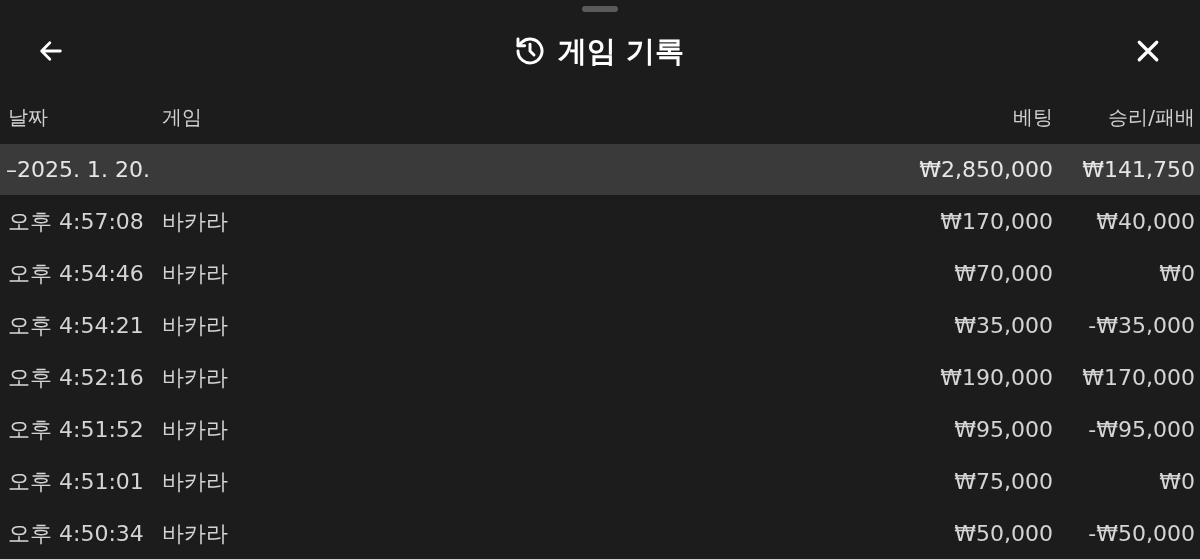  I want to click on table-cell-text: -₩35,000, so click(1141, 325).